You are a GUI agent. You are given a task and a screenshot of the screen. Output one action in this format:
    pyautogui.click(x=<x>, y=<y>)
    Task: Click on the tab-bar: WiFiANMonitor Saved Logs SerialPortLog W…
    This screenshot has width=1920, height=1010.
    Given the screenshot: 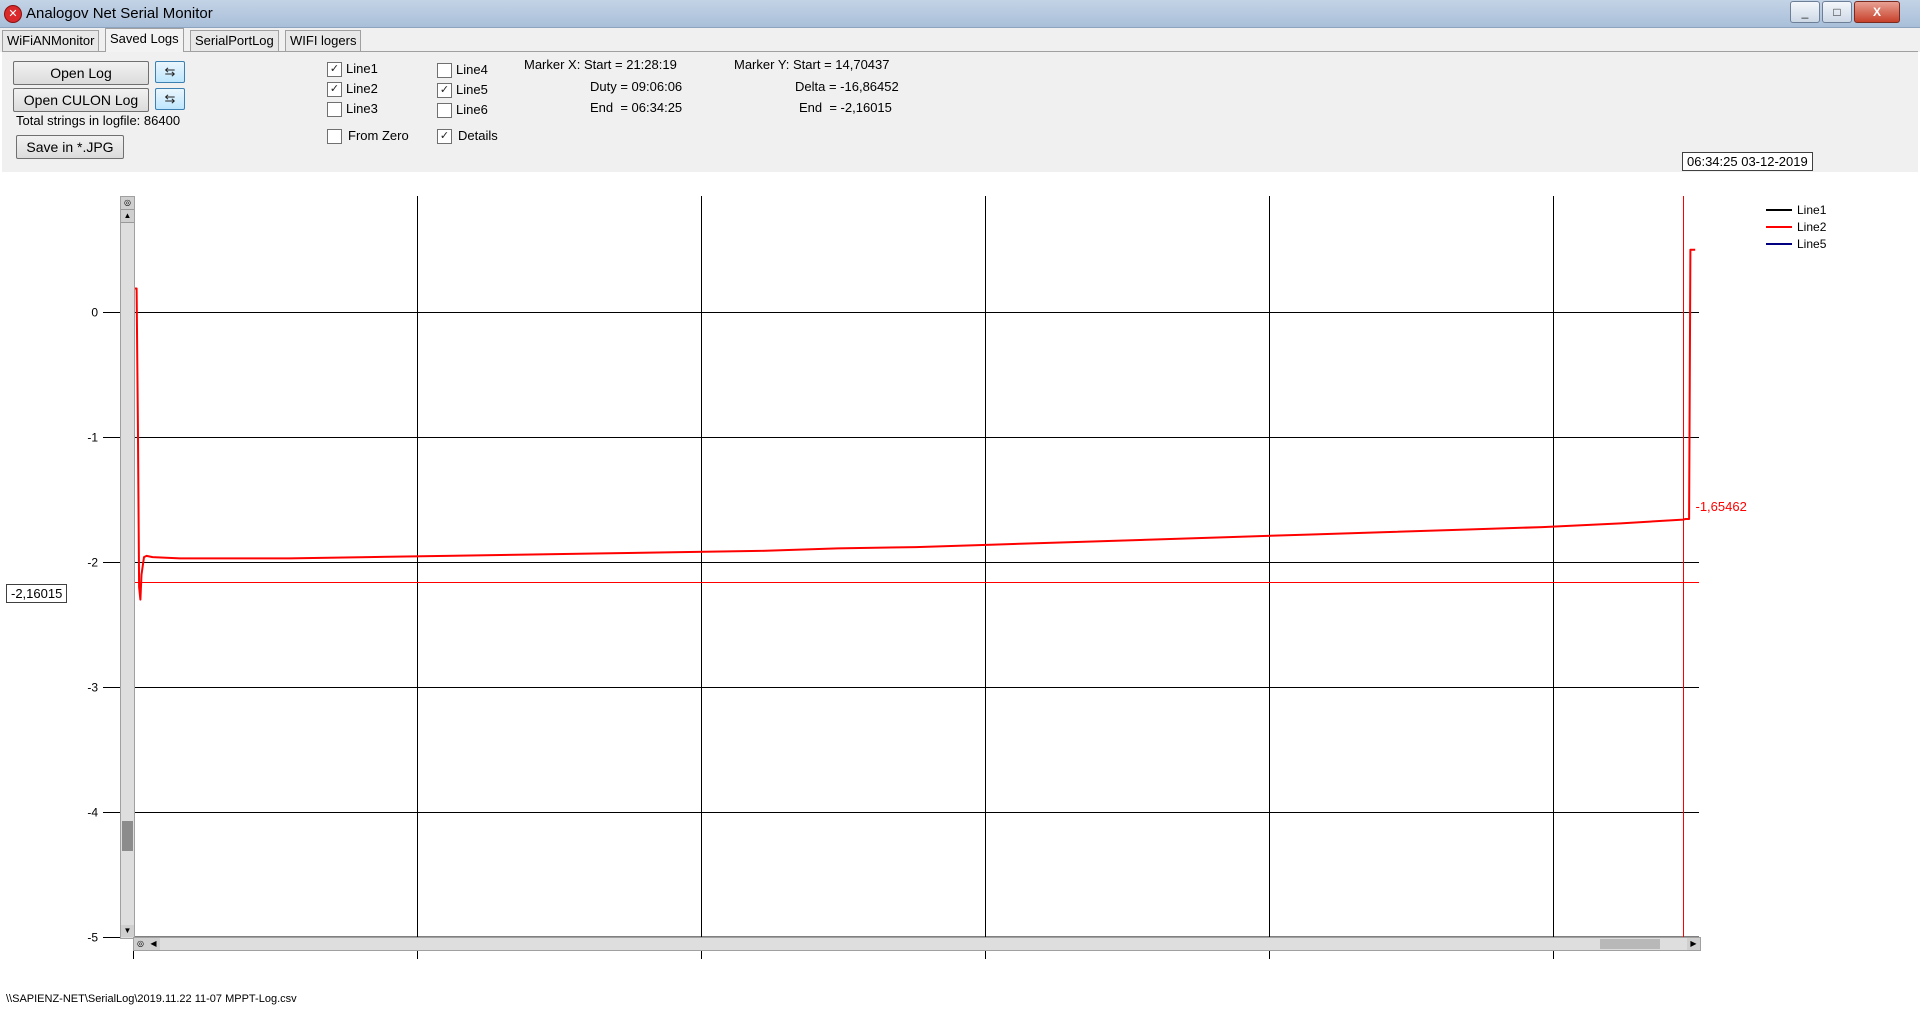 What is the action you would take?
    pyautogui.click(x=960, y=40)
    